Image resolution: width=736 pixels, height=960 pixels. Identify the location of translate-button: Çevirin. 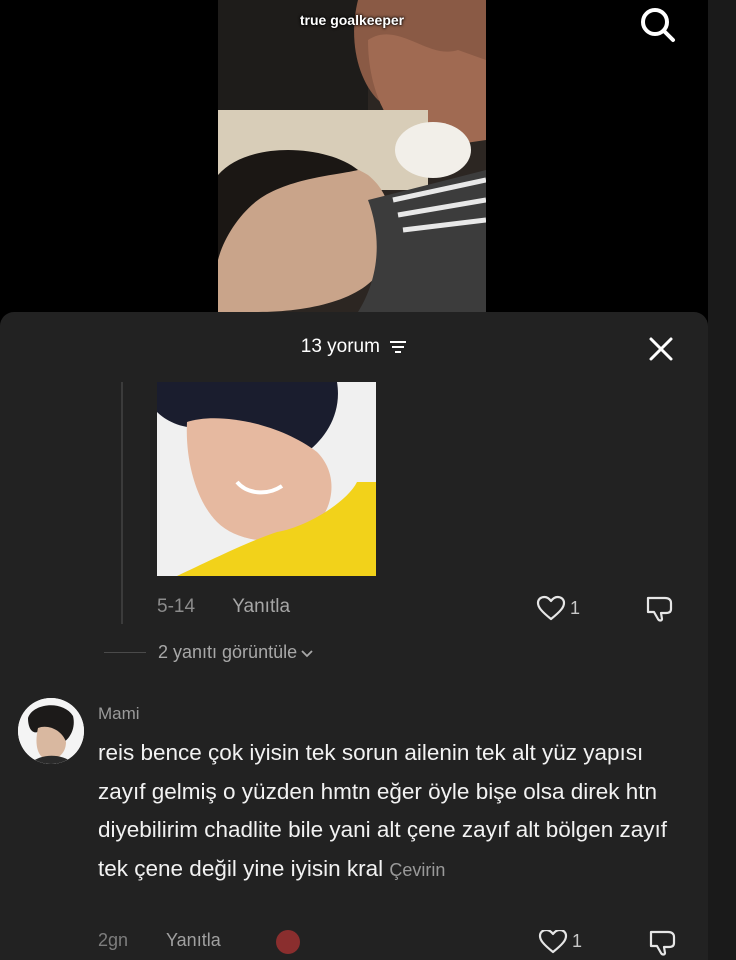
(417, 870).